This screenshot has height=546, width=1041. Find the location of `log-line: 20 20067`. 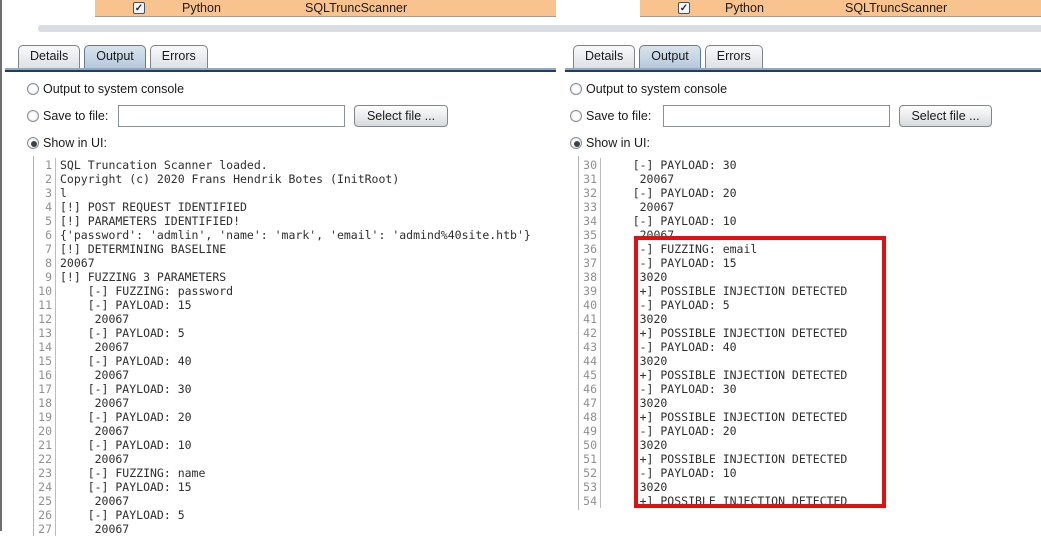

log-line: 20 20067 is located at coordinates (295, 431).